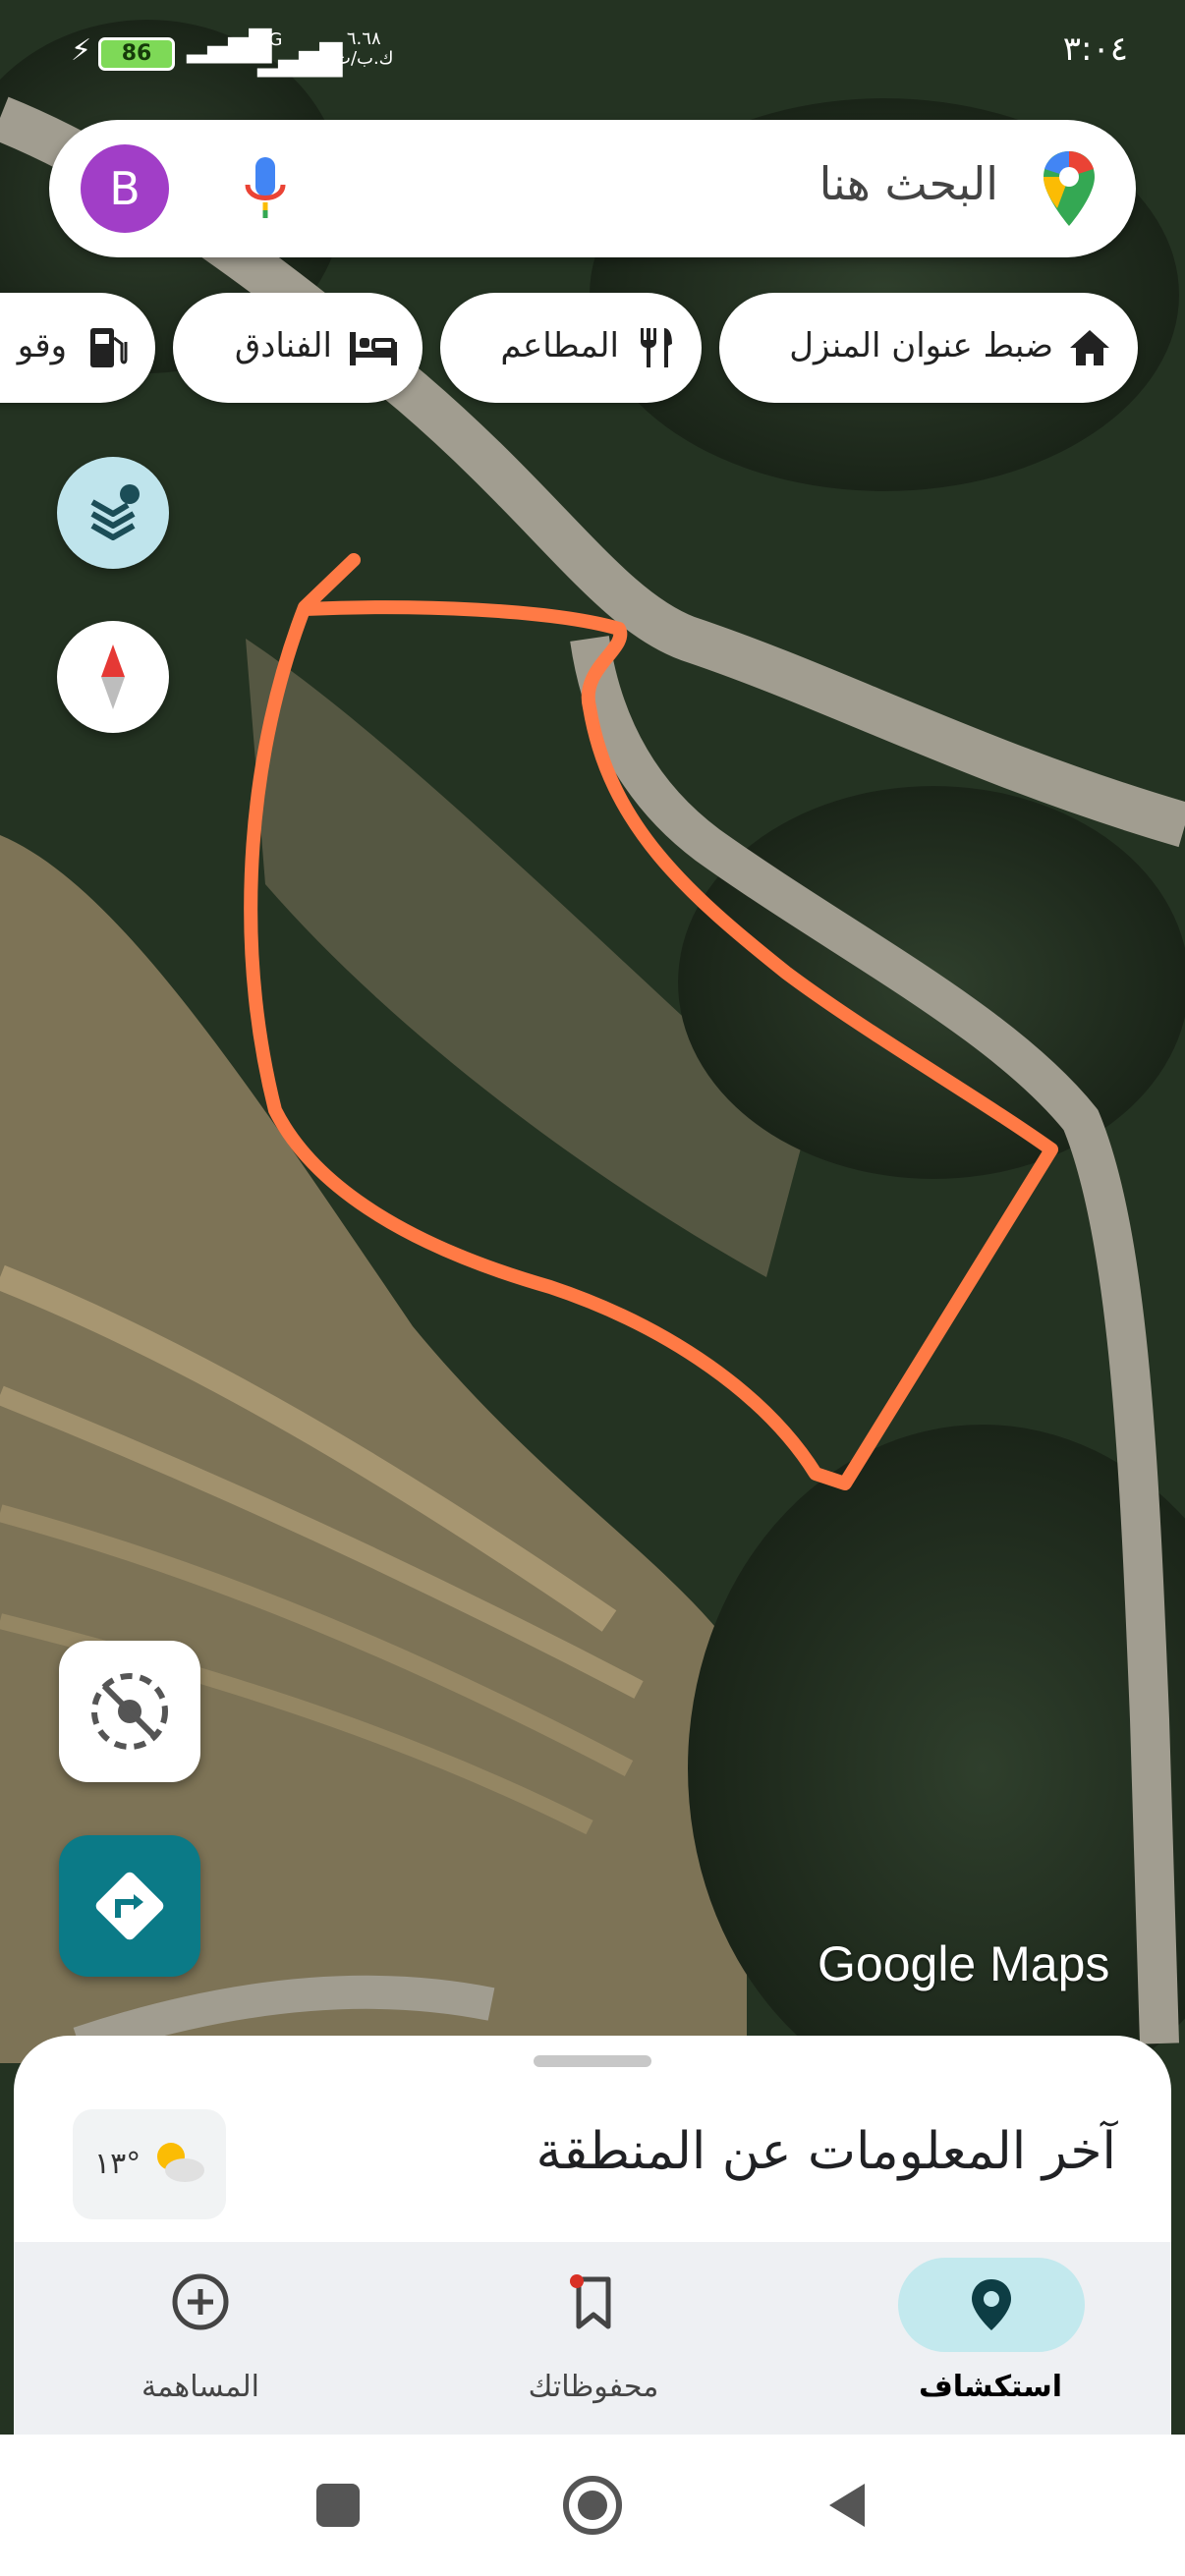 This screenshot has height=2576, width=1185. I want to click on chip-hotels: الفنادق, so click(298, 348).